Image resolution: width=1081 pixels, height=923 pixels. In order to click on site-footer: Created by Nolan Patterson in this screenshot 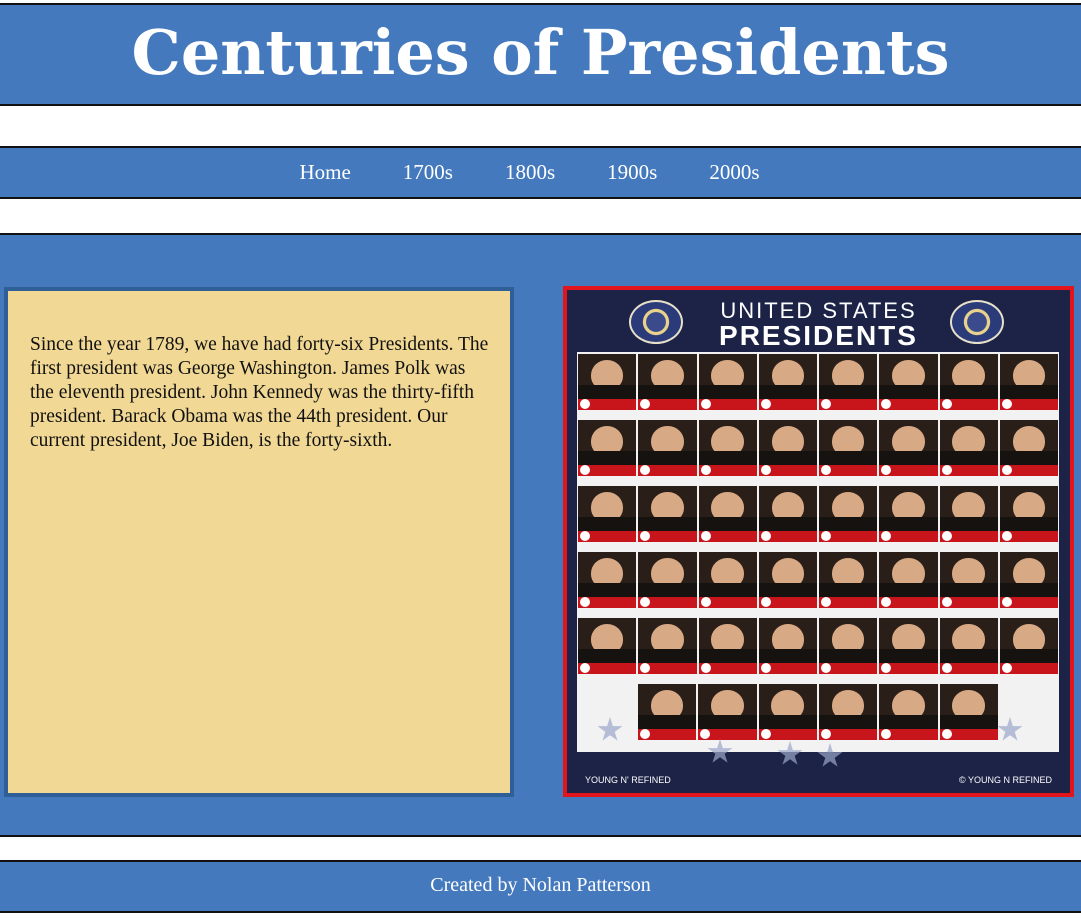, I will do `click(540, 886)`.